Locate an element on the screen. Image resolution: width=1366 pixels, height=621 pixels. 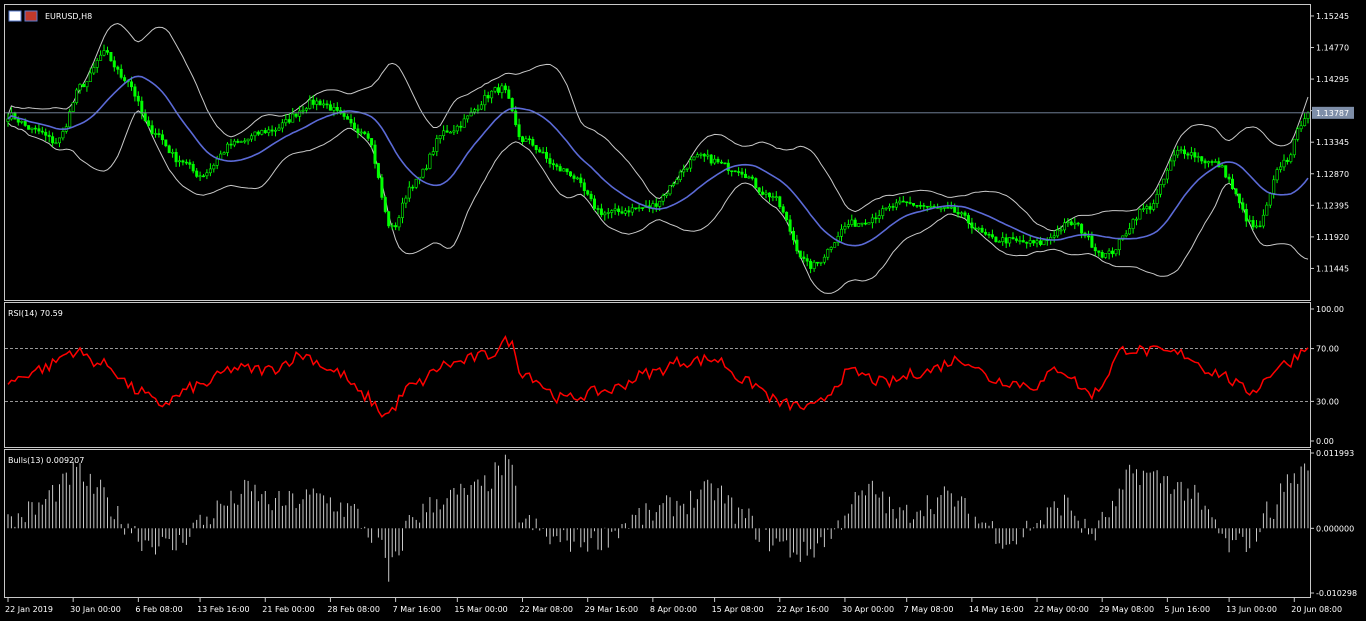
bulls-panel-label: Bulls(13) 0.009207 is located at coordinates (46, 460).